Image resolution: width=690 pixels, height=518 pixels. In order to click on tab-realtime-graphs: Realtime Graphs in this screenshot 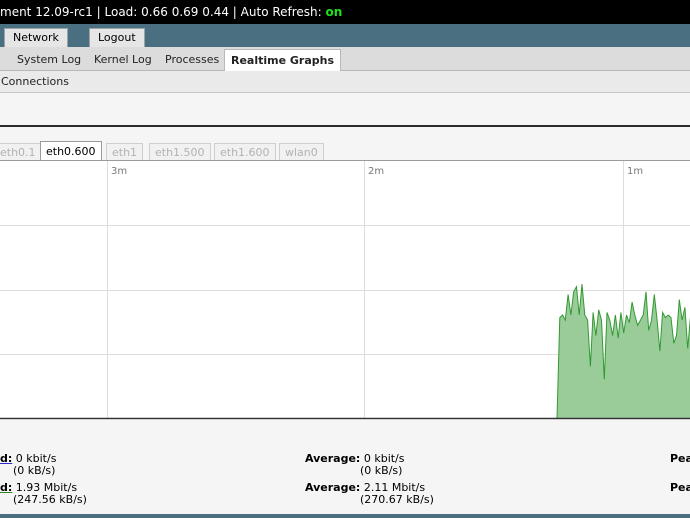, I will do `click(283, 61)`.